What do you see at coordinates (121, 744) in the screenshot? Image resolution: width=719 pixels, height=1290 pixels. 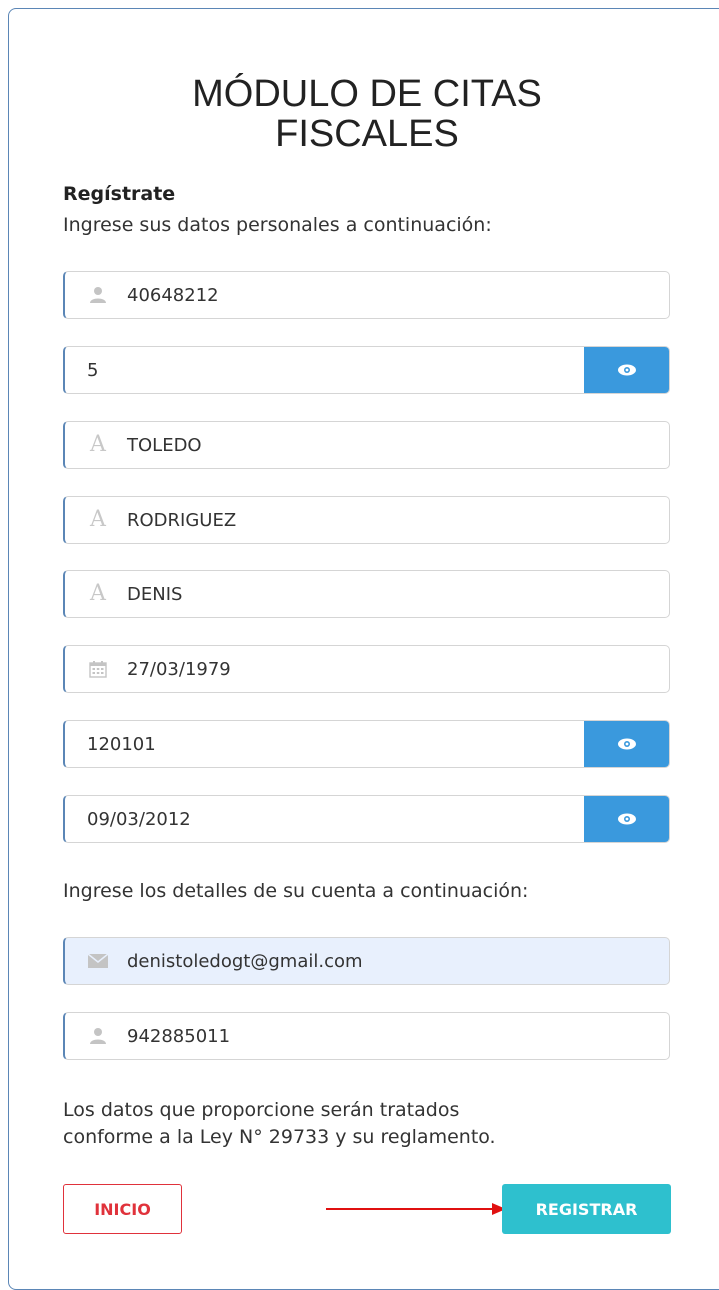 I see `ubigeo-value: 120101` at bounding box center [121, 744].